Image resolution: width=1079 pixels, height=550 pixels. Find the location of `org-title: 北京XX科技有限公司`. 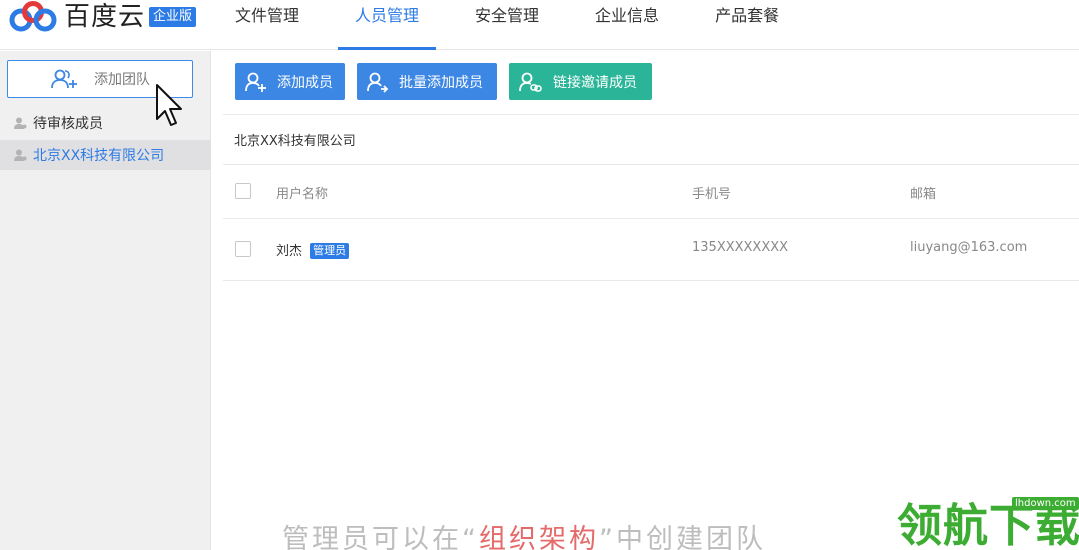

org-title: 北京XX科技有限公司 is located at coordinates (295, 141).